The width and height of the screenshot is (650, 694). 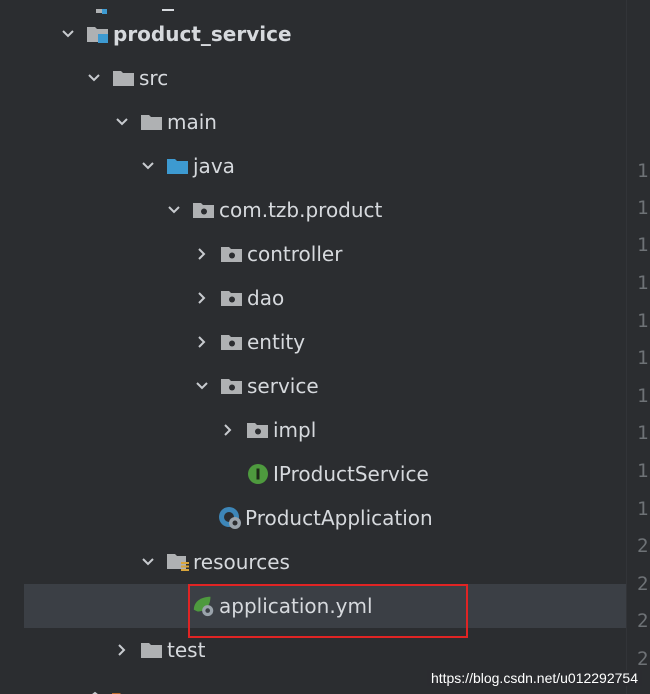 I want to click on watermark: https://blog.csdn.net/u012292754, so click(x=534, y=678).